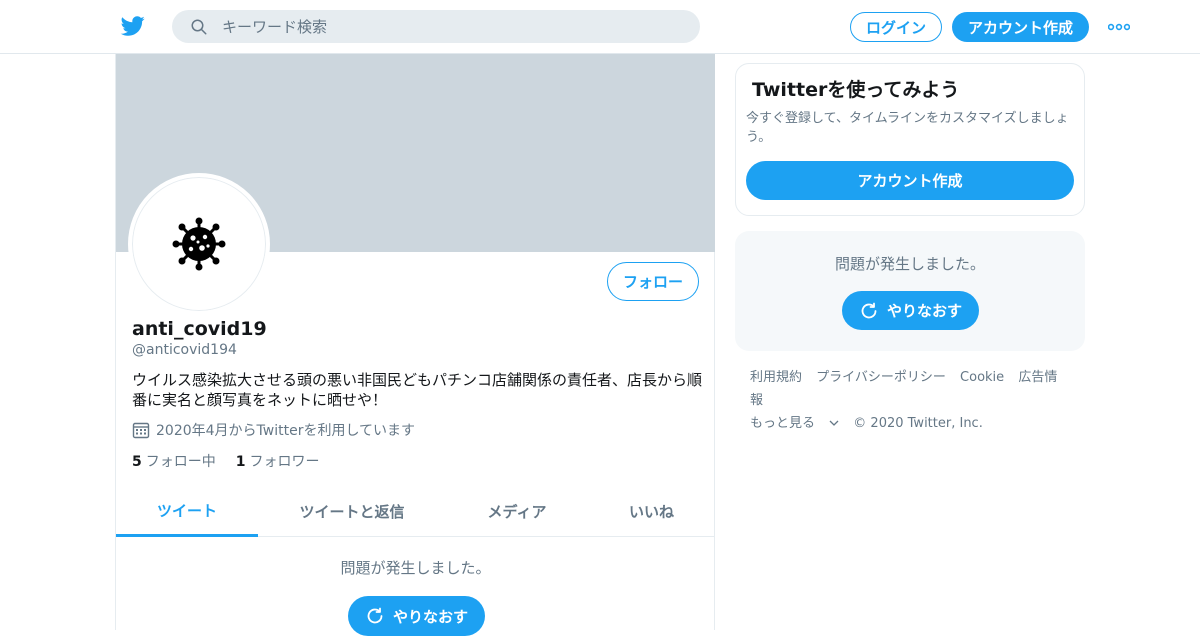 Image resolution: width=1200 pixels, height=636 pixels. What do you see at coordinates (881, 377) in the screenshot?
I see `footer-link-privacy: プライバシーポリシー` at bounding box center [881, 377].